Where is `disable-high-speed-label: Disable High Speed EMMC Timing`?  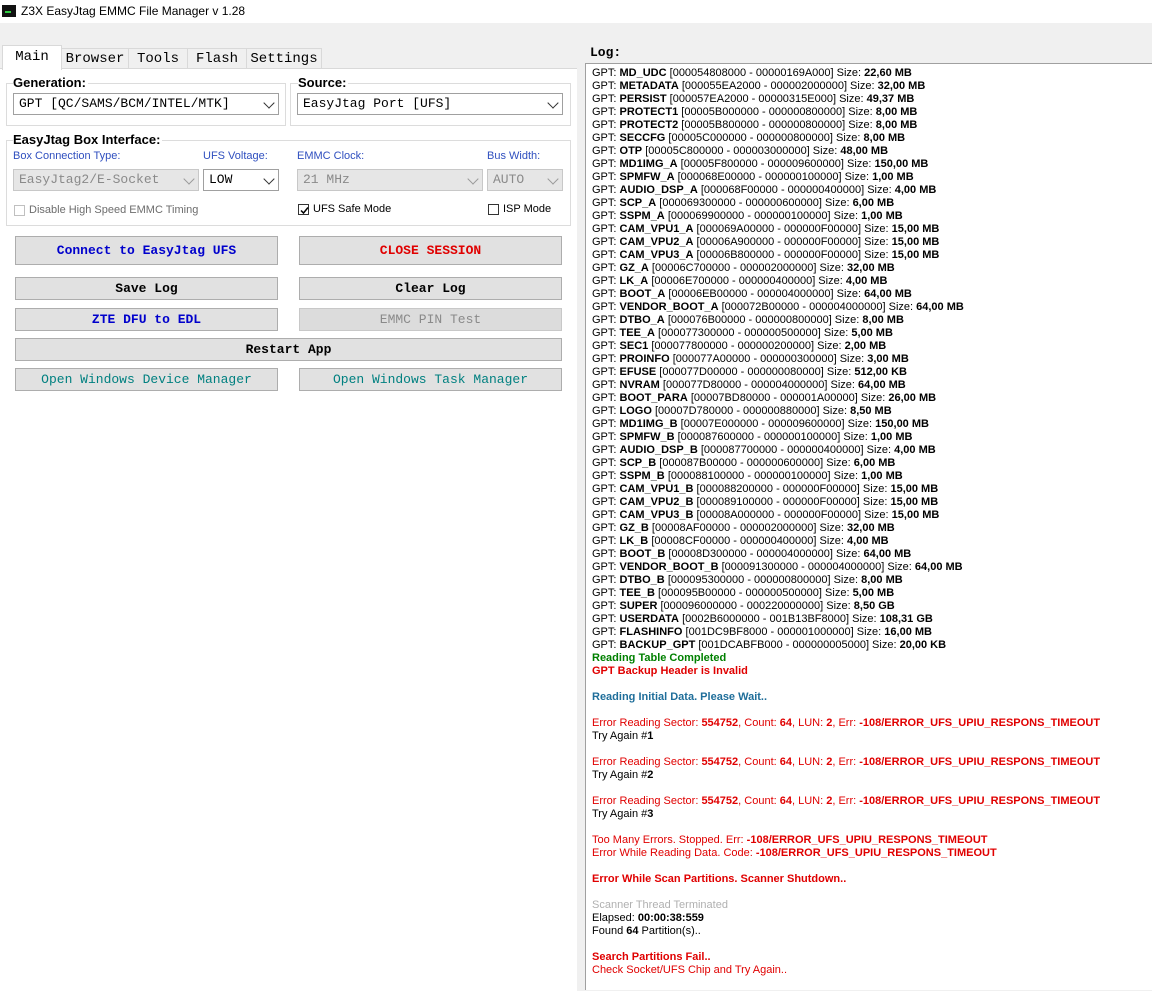 disable-high-speed-label: Disable High Speed EMMC Timing is located at coordinates (114, 210).